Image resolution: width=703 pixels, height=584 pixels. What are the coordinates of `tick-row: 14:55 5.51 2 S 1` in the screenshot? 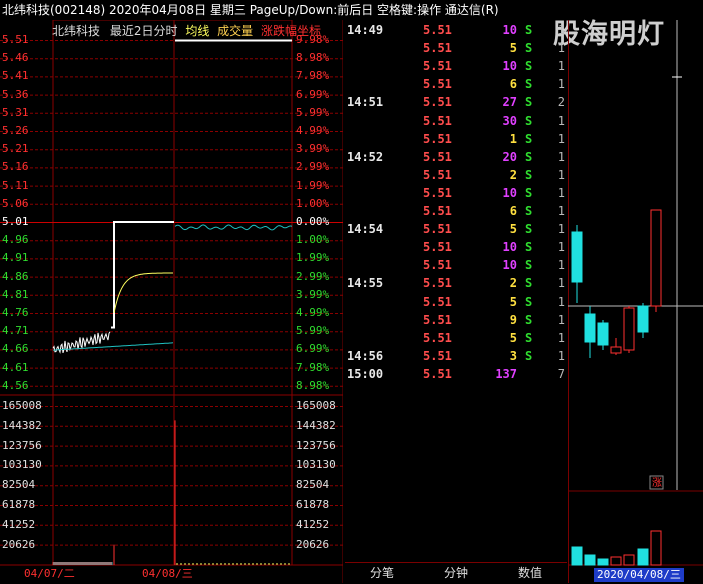 It's located at (456, 283).